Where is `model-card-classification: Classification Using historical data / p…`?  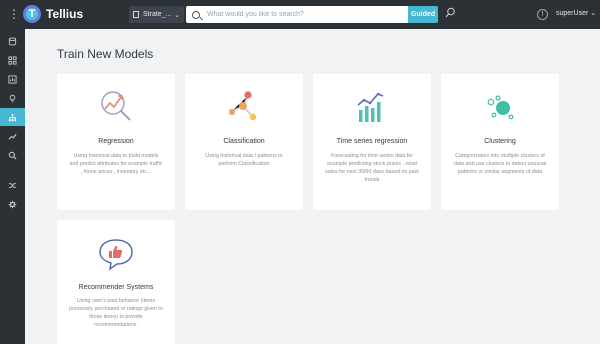
model-card-classification: Classification Using historical data / p… is located at coordinates (244, 142).